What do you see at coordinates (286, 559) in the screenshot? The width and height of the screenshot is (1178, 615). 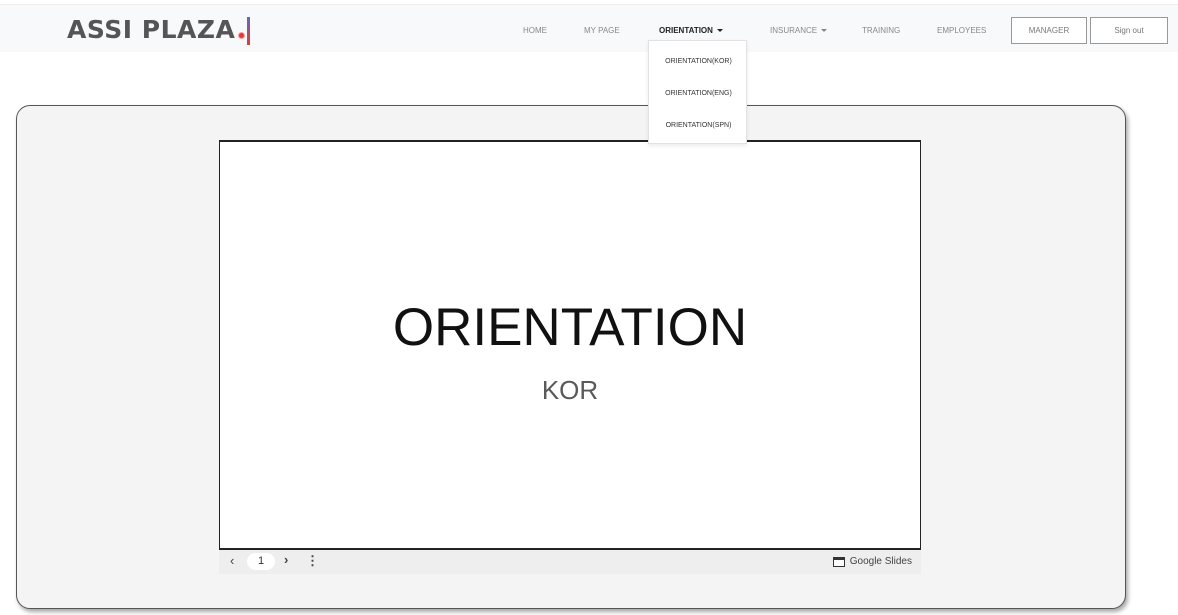 I see `chevron-right-icon: ›` at bounding box center [286, 559].